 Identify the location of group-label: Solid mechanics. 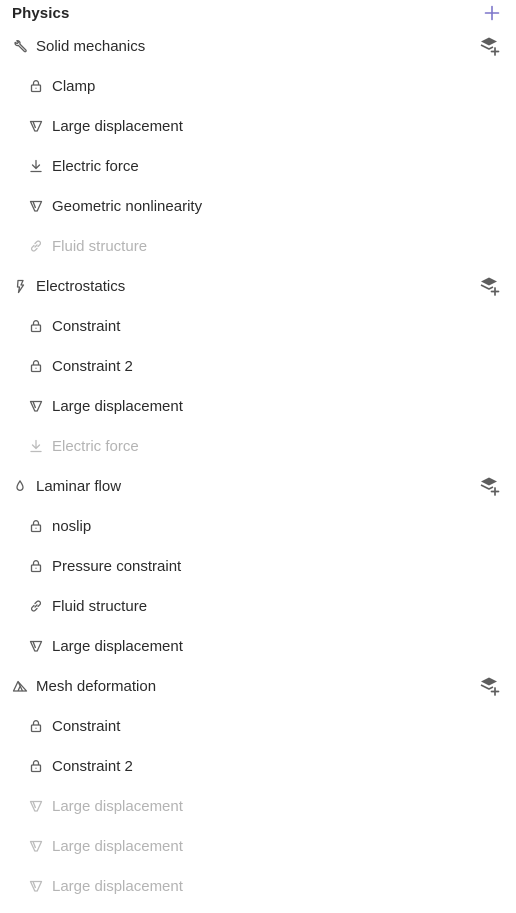
(91, 46).